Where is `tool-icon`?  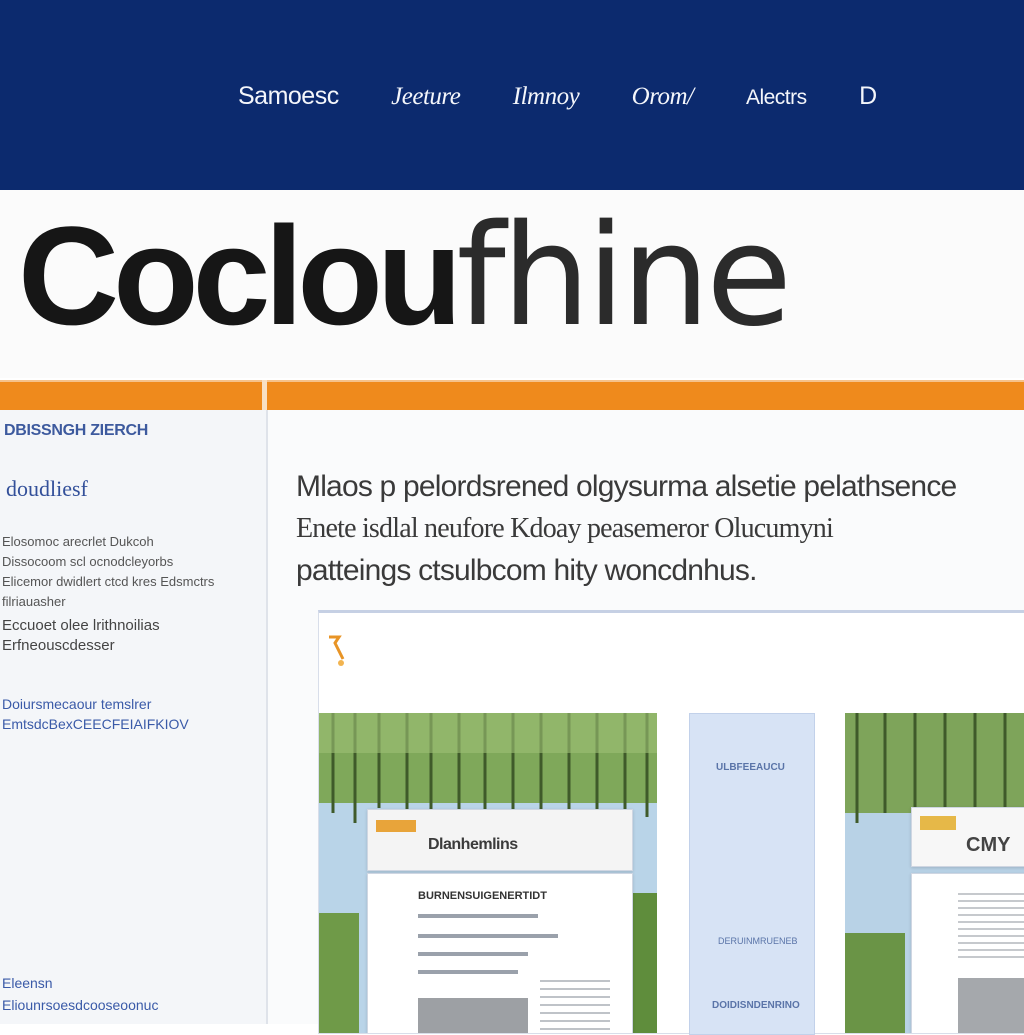
tool-icon is located at coordinates (337, 650).